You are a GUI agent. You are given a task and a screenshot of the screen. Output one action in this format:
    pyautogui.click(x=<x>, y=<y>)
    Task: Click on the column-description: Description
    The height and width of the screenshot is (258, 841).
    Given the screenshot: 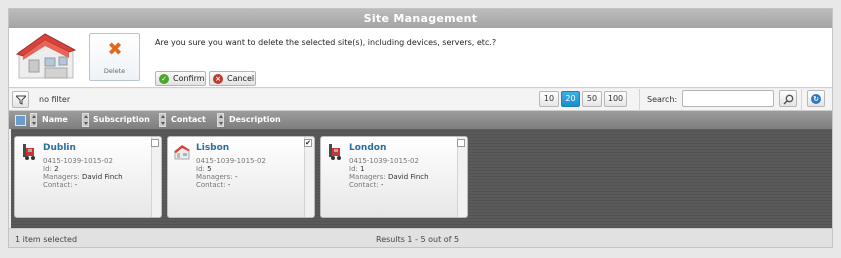 What is the action you would take?
    pyautogui.click(x=255, y=120)
    